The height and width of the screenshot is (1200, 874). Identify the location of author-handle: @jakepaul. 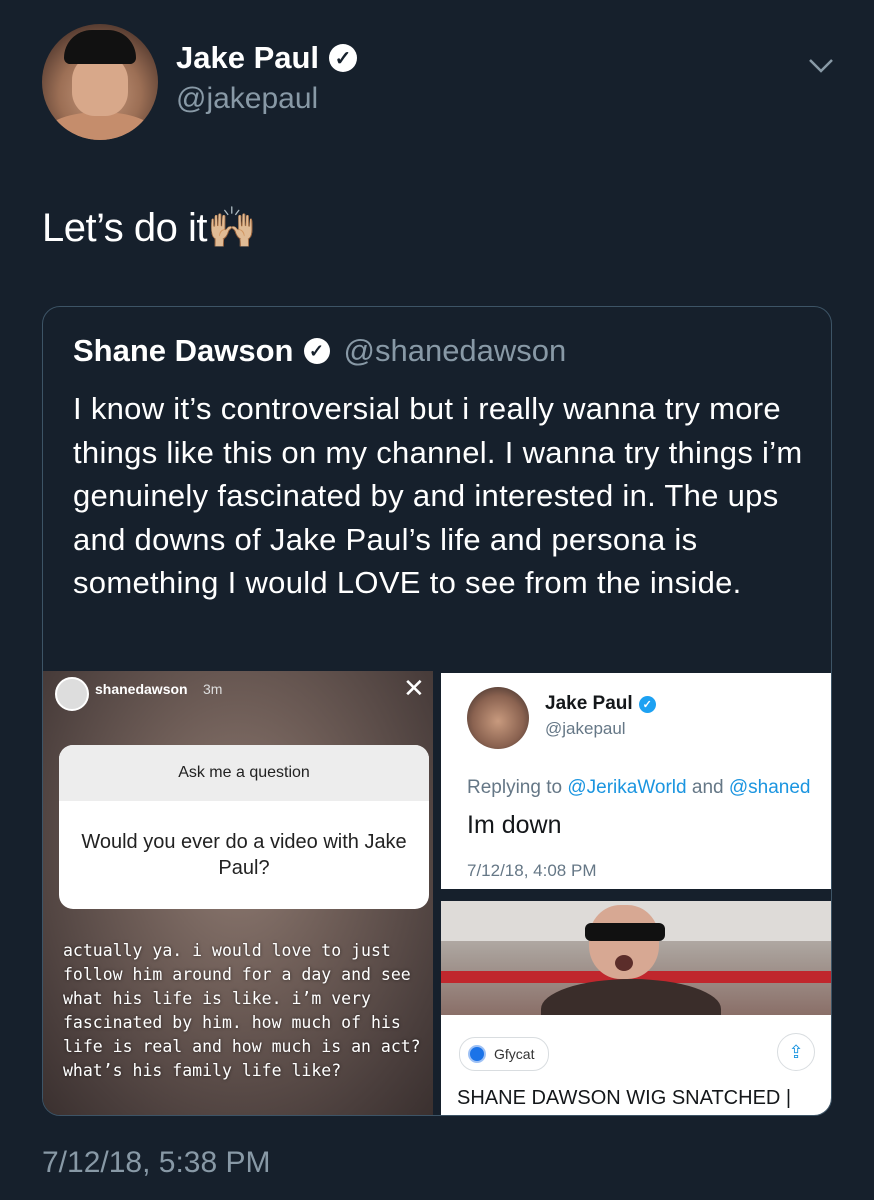
(247, 99).